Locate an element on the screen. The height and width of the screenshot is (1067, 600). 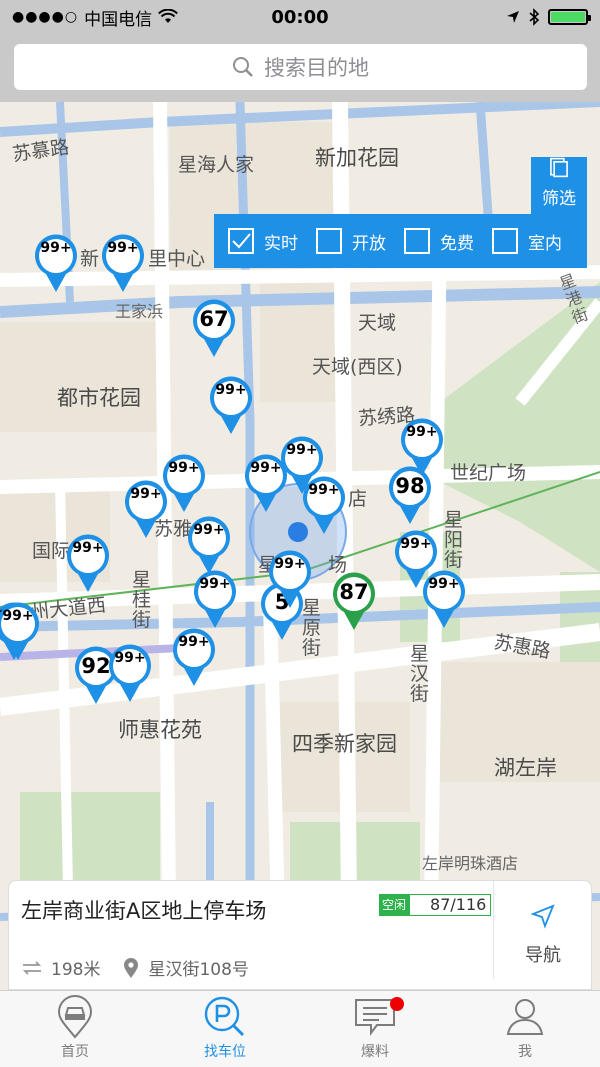
availability-tag: 空闲 is located at coordinates (394, 905).